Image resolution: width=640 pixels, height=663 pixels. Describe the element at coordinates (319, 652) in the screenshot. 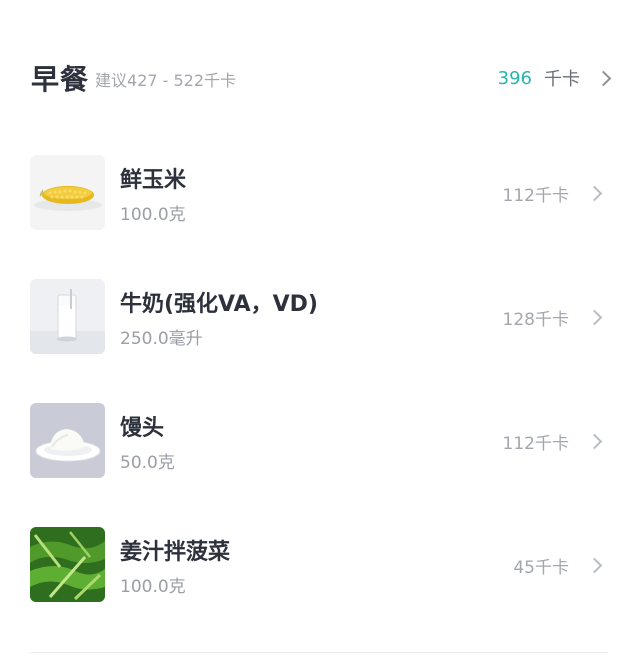

I see `divider` at that location.